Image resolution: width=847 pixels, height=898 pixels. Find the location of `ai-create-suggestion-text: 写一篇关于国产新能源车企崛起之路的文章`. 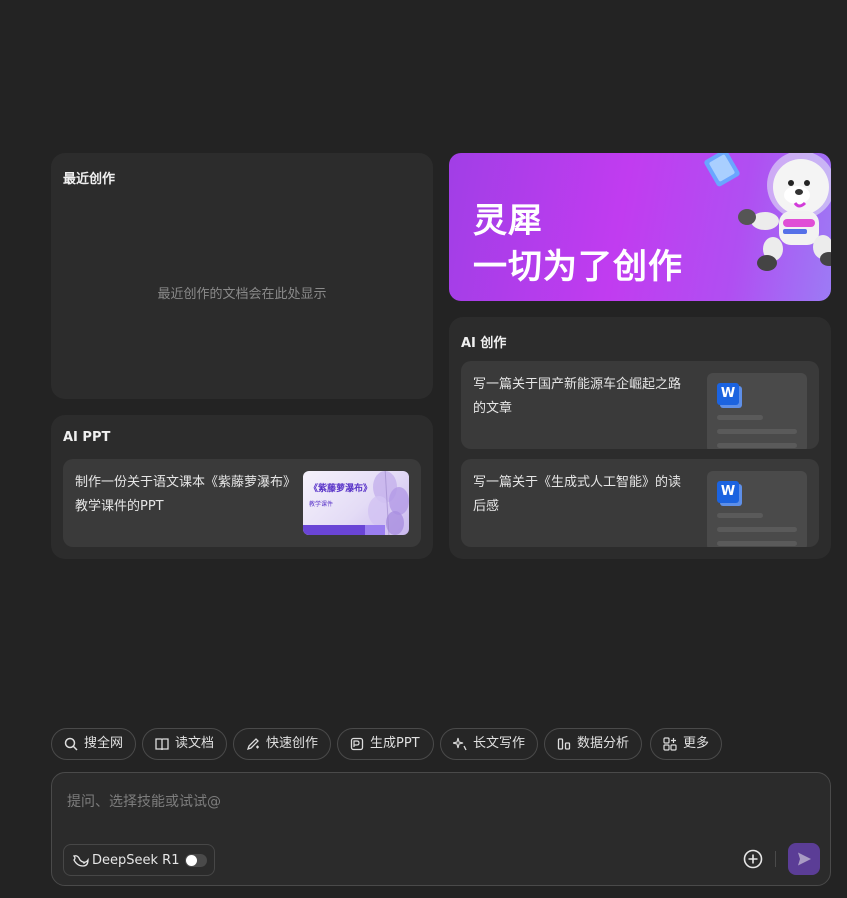

ai-create-suggestion-text: 写一篇关于国产新能源车企崛起之路的文章 is located at coordinates (577, 396).